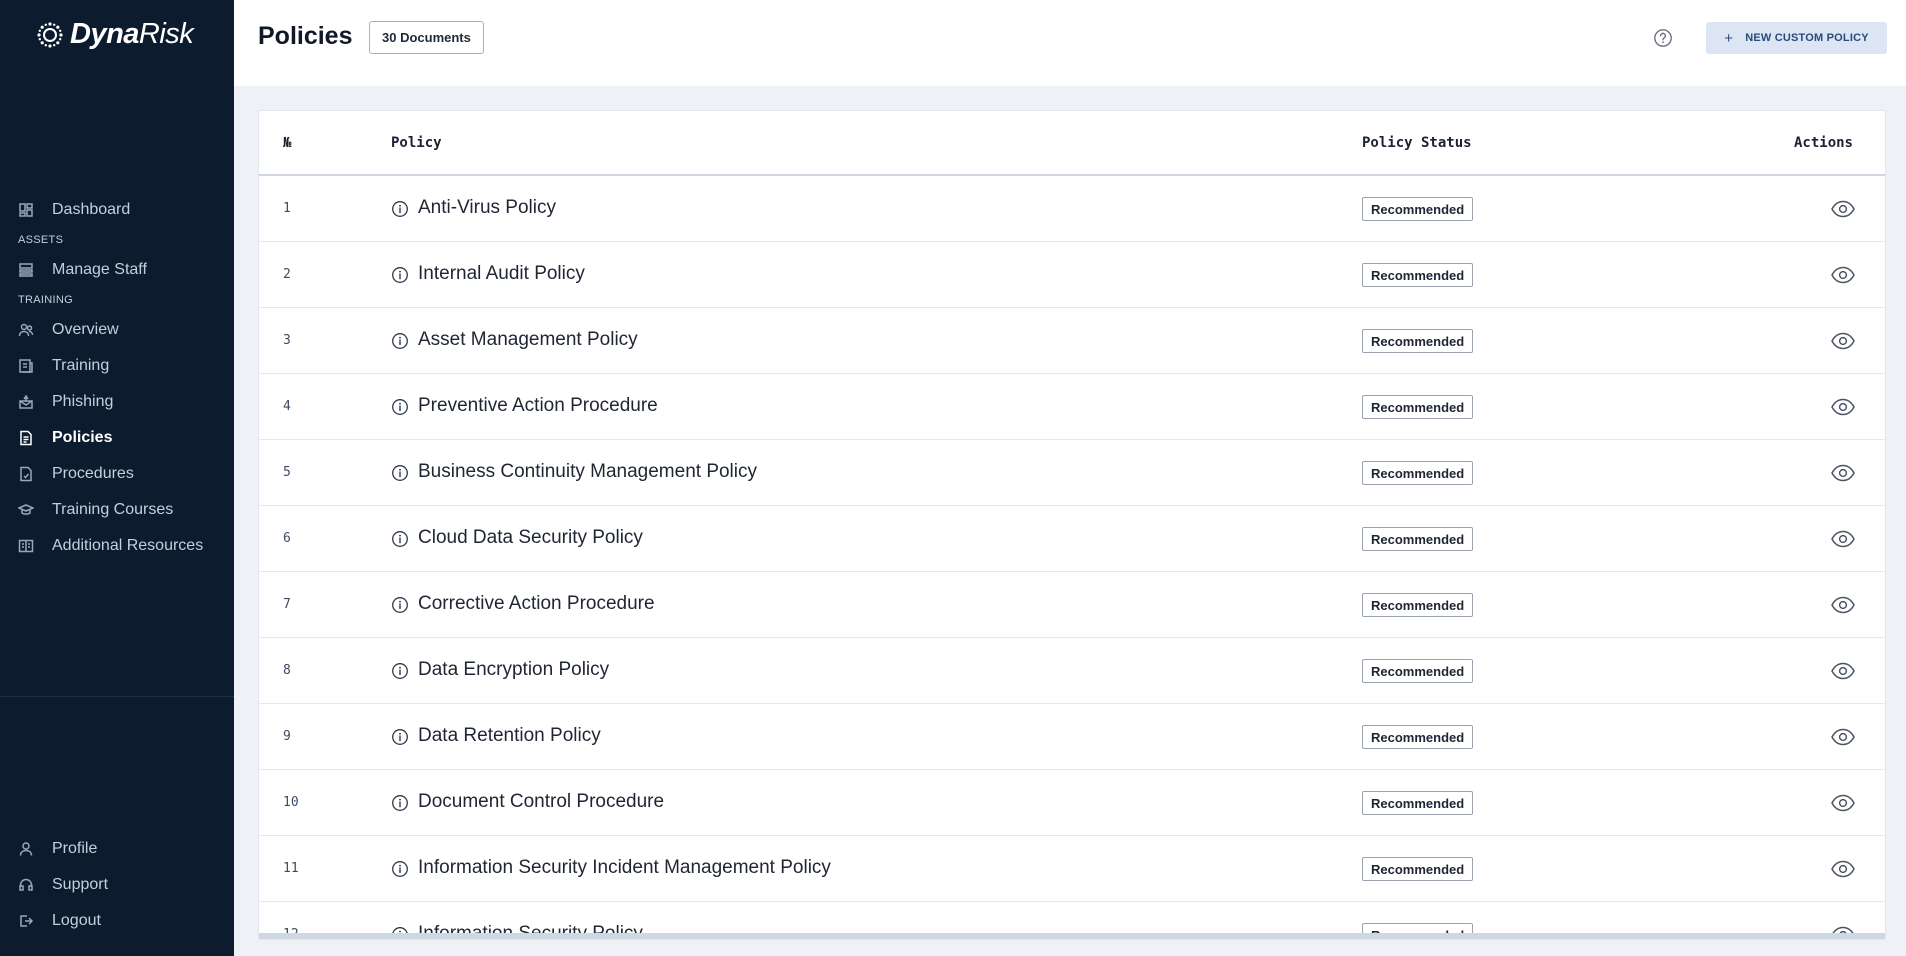 Image resolution: width=1906 pixels, height=956 pixels. What do you see at coordinates (81, 365) in the screenshot?
I see `sidebar-item-label: Training` at bounding box center [81, 365].